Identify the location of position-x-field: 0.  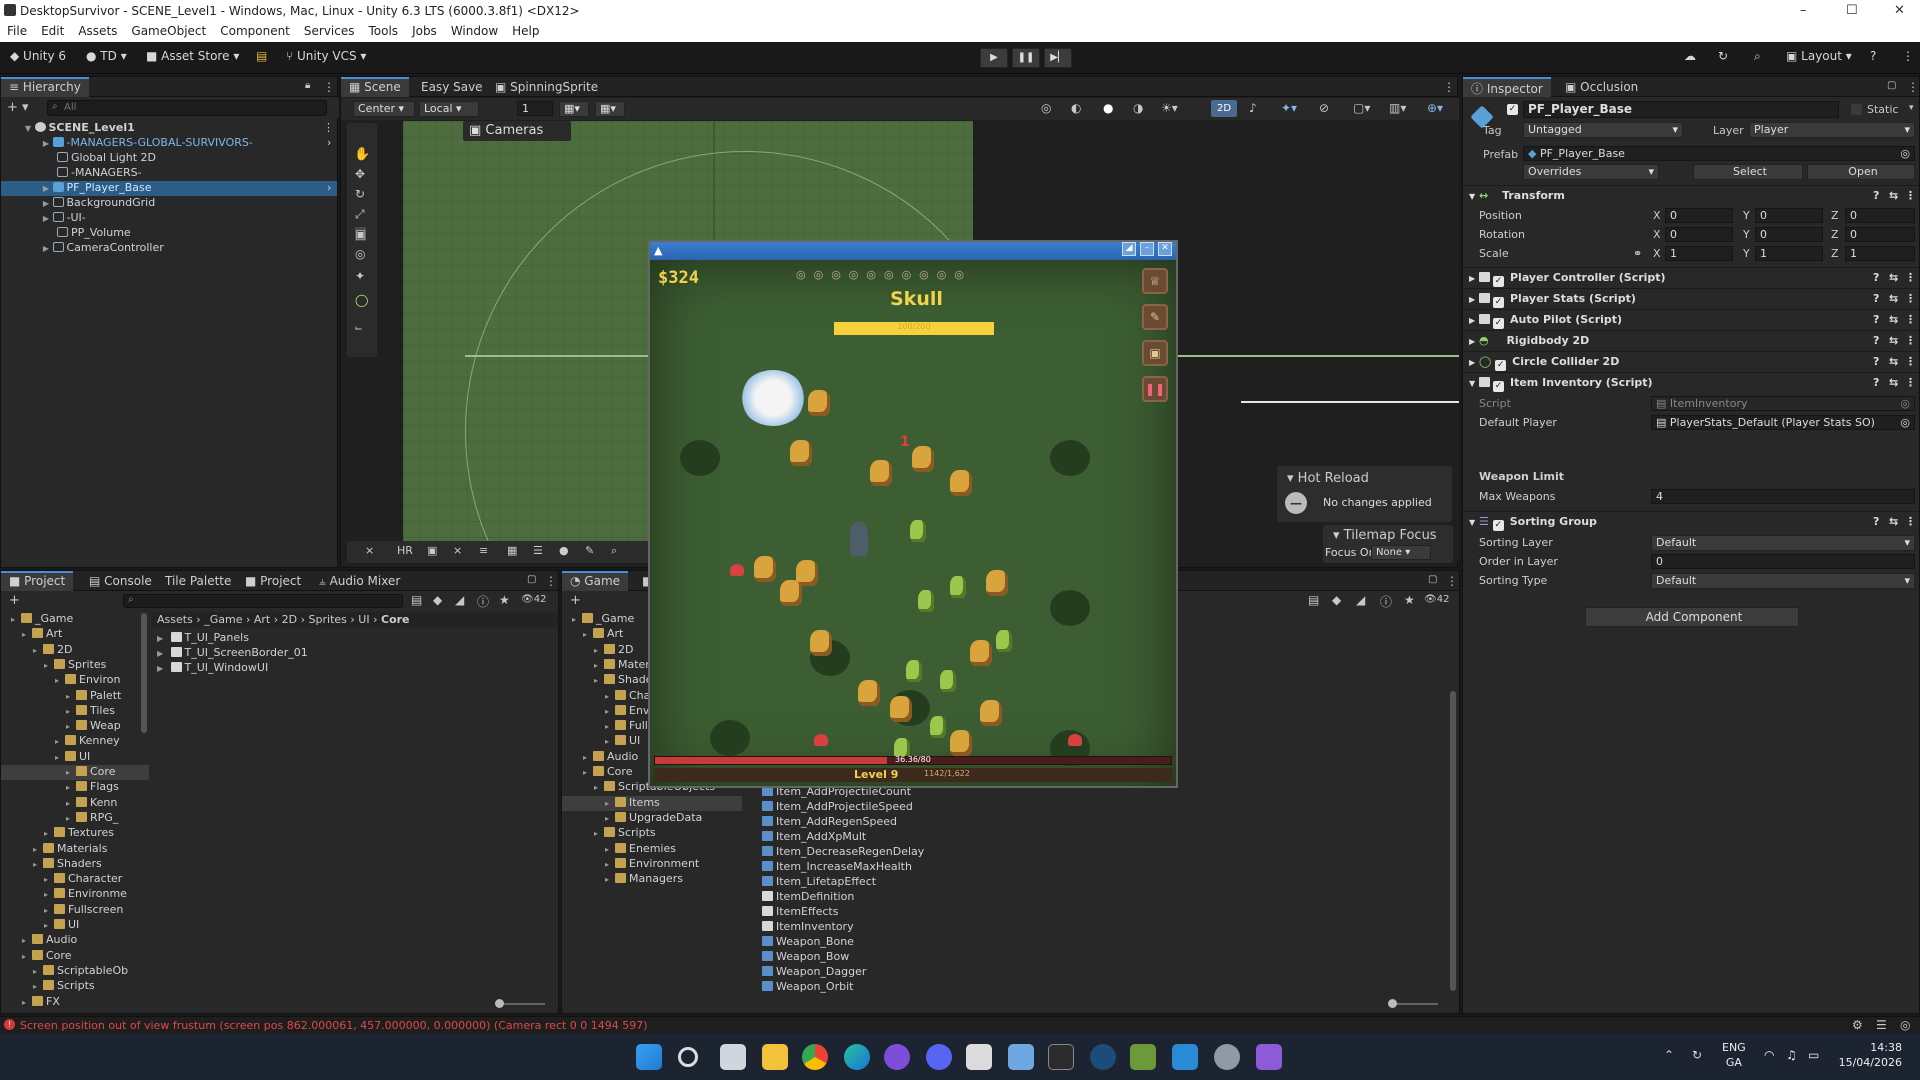
(1699, 215).